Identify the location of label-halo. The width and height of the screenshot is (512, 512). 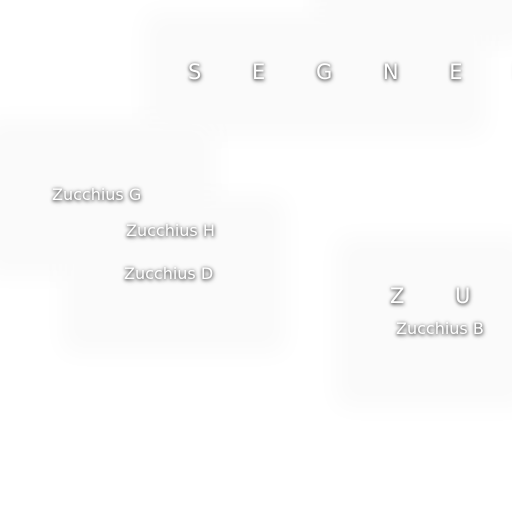
(421, 15).